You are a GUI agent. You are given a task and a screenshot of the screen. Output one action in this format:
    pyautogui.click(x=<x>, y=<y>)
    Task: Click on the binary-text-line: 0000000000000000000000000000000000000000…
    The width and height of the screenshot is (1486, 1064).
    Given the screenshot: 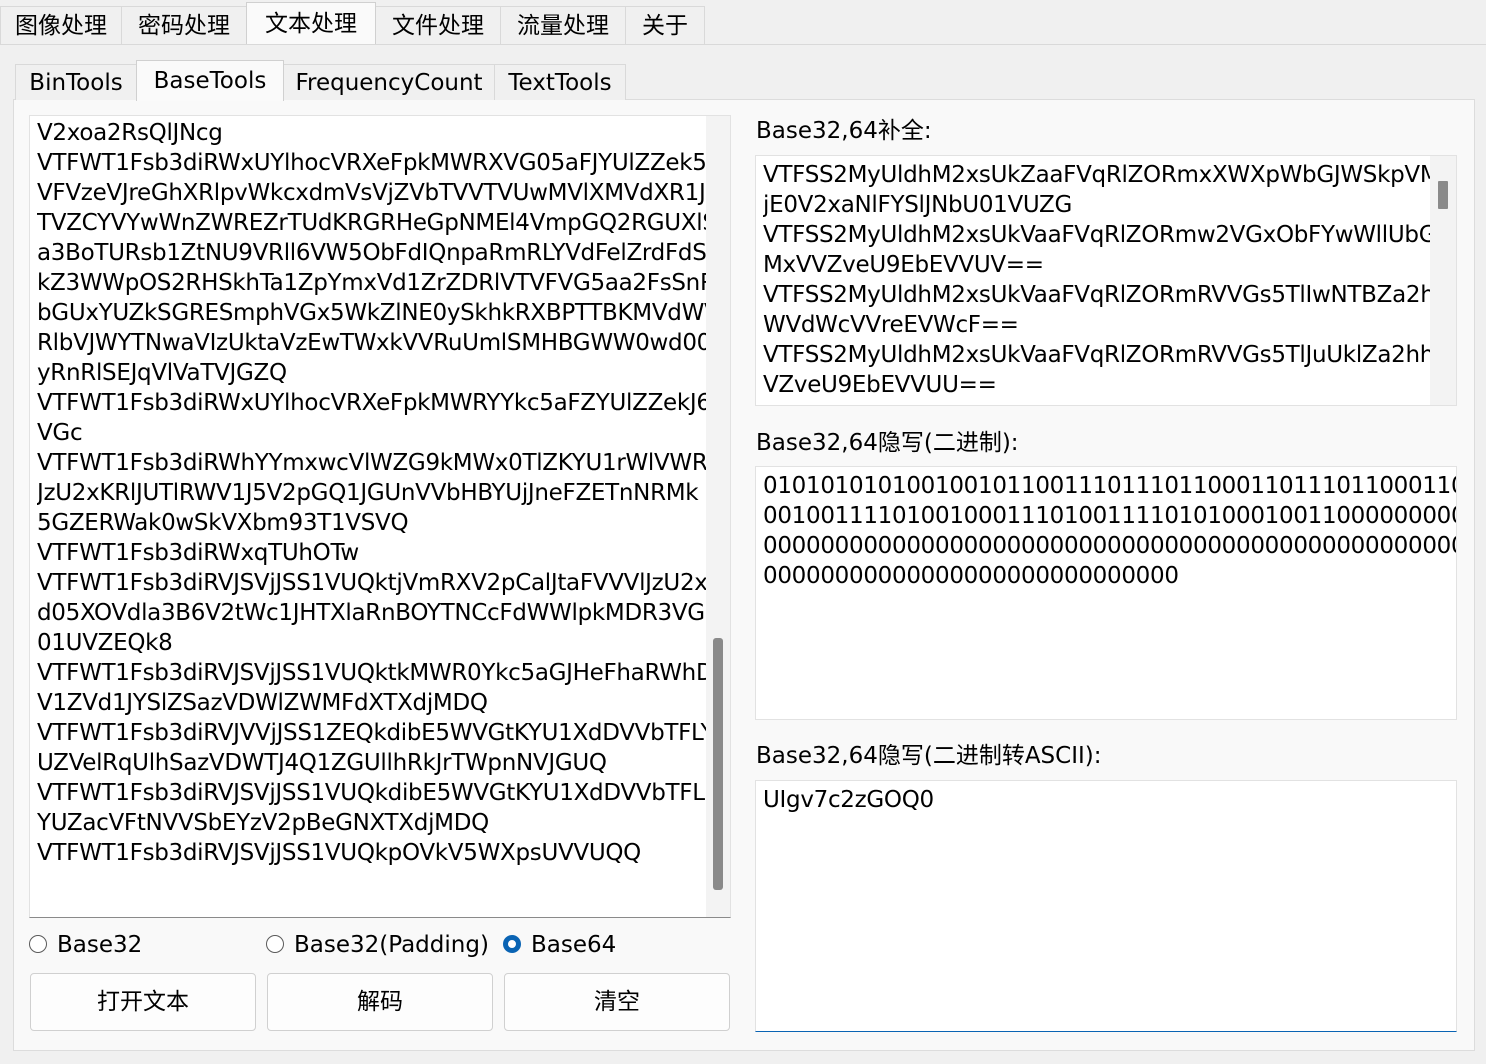 What is the action you would take?
    pyautogui.click(x=1110, y=546)
    